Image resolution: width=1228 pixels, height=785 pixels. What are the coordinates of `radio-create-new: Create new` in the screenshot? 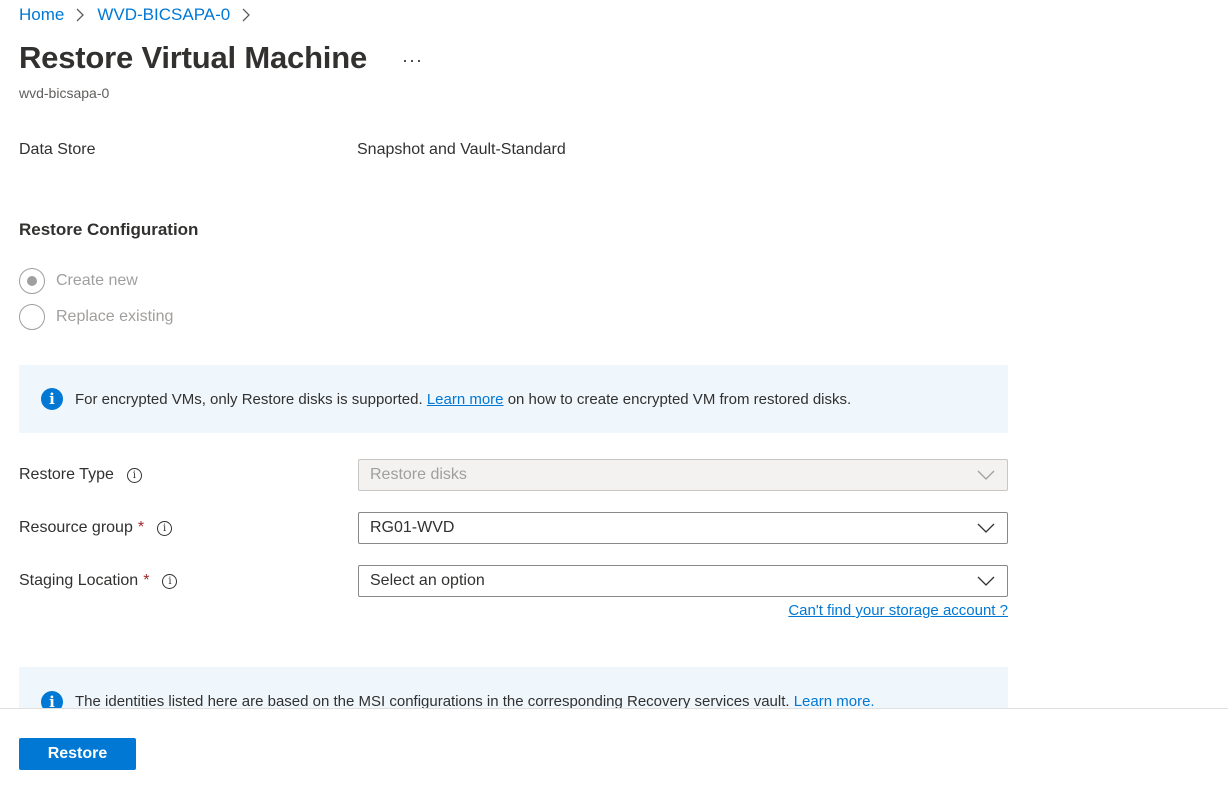 It's located at (78, 281).